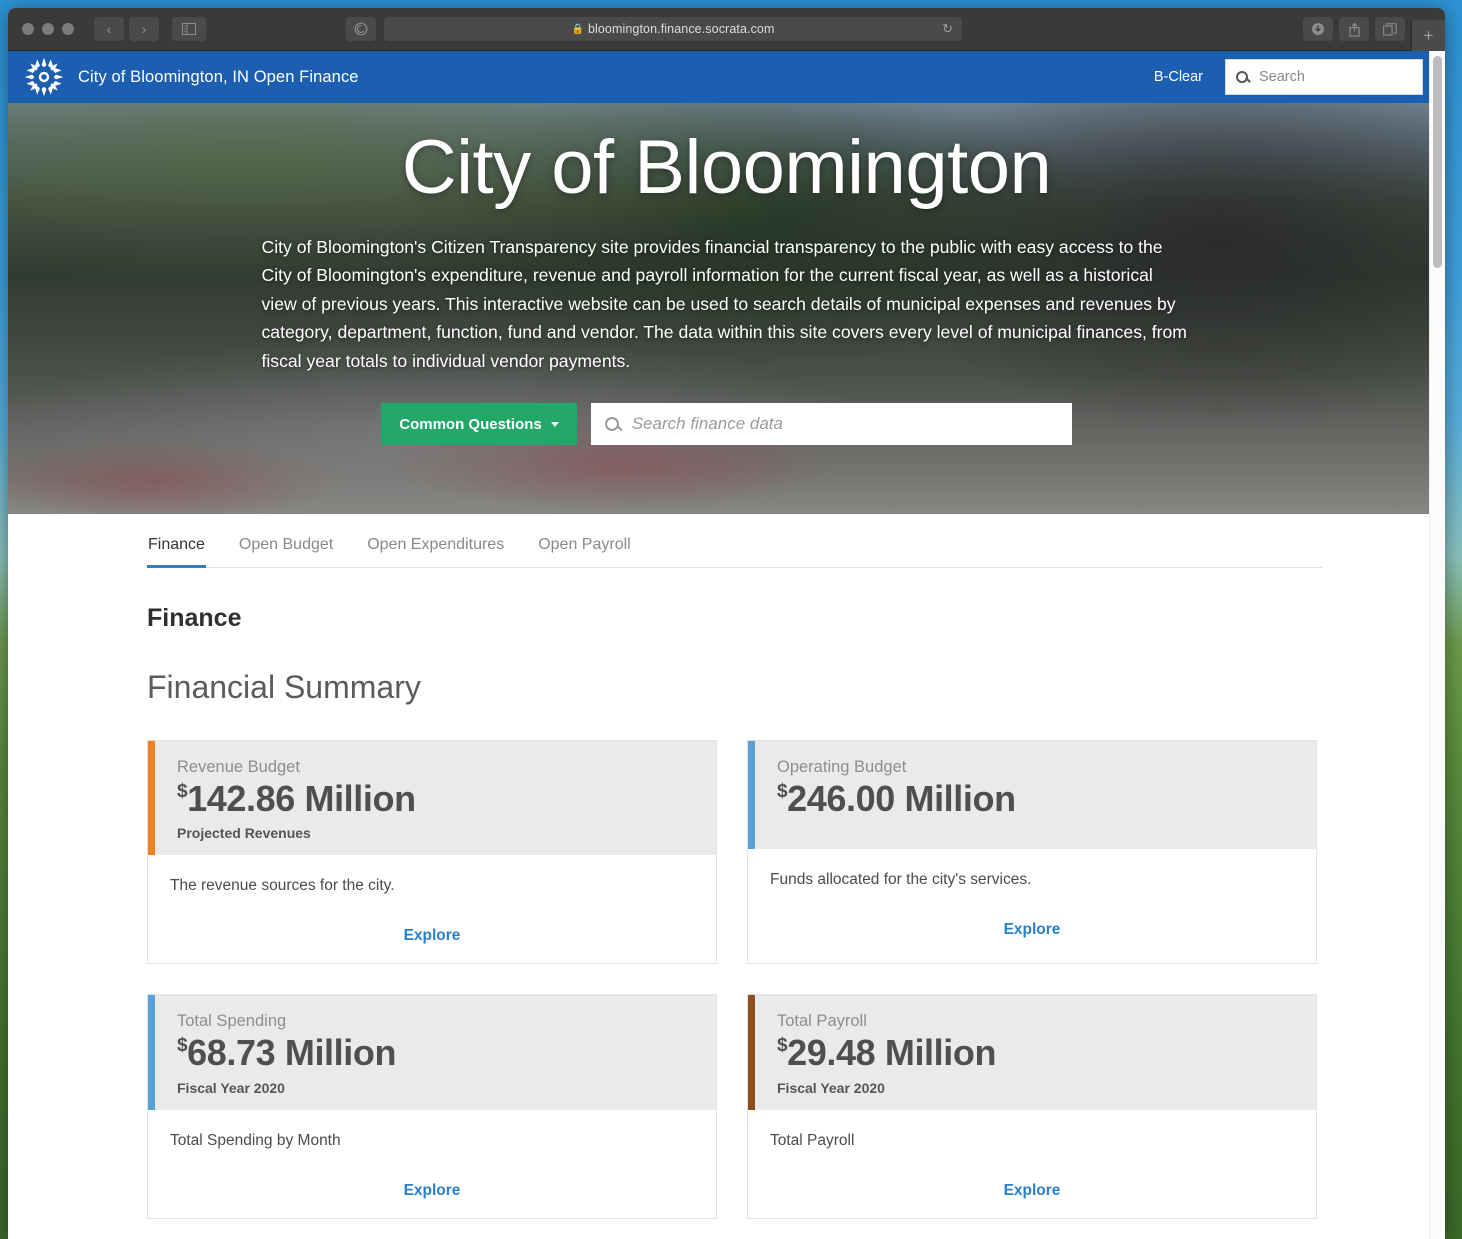 This screenshot has width=1462, height=1239. Describe the element at coordinates (1335, 77) in the screenshot. I see `search-input` at that location.